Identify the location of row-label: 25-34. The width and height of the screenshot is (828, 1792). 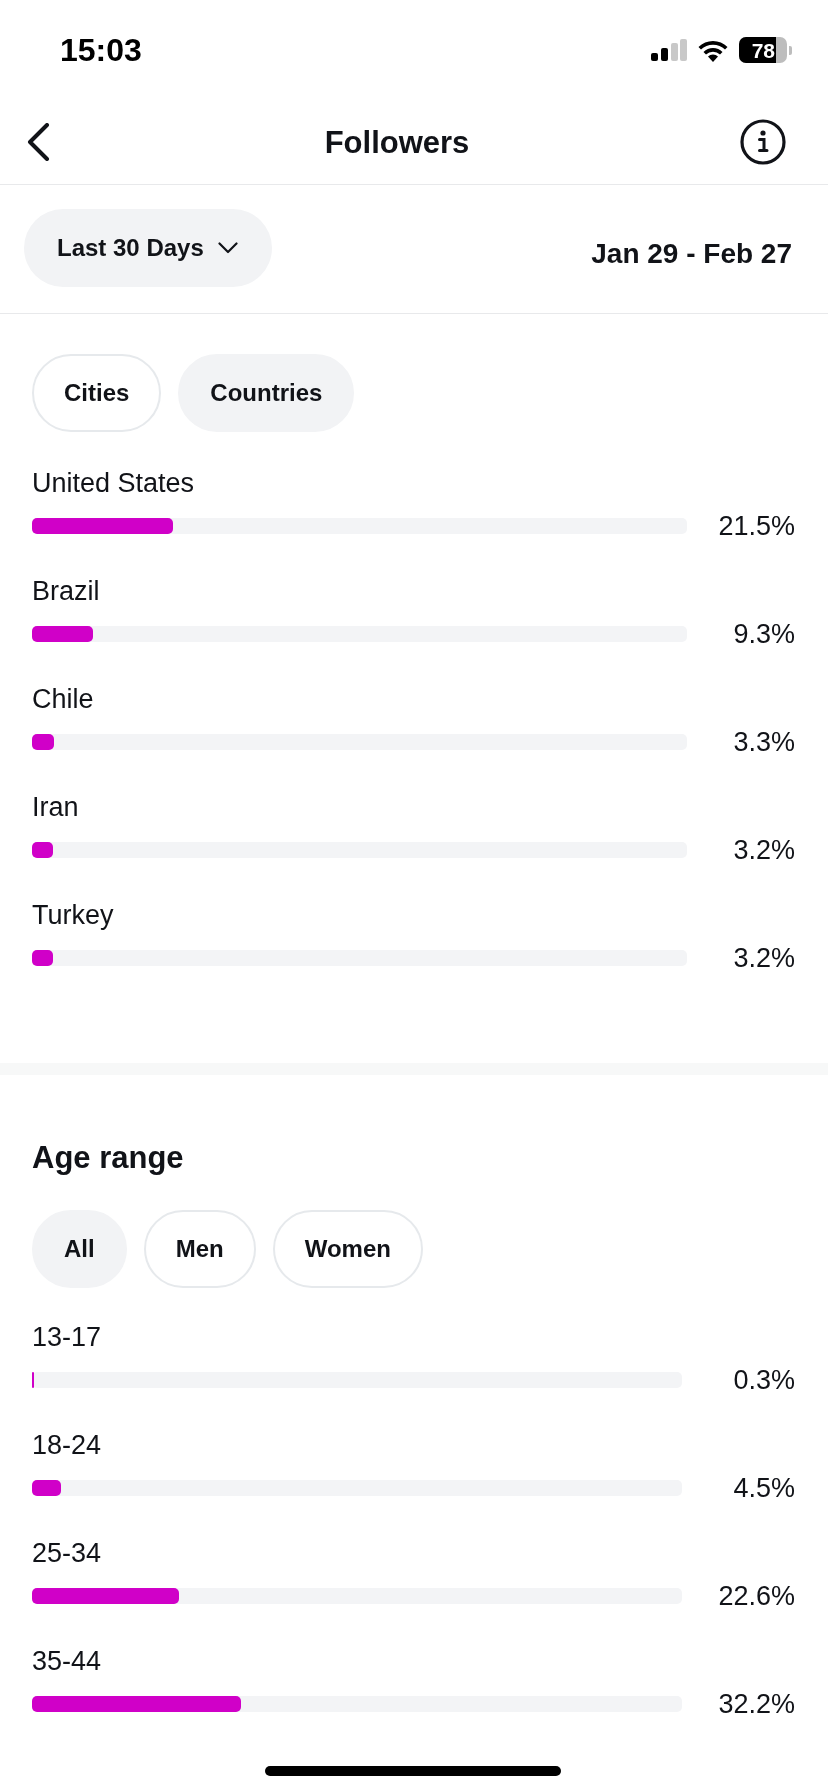
(67, 1553).